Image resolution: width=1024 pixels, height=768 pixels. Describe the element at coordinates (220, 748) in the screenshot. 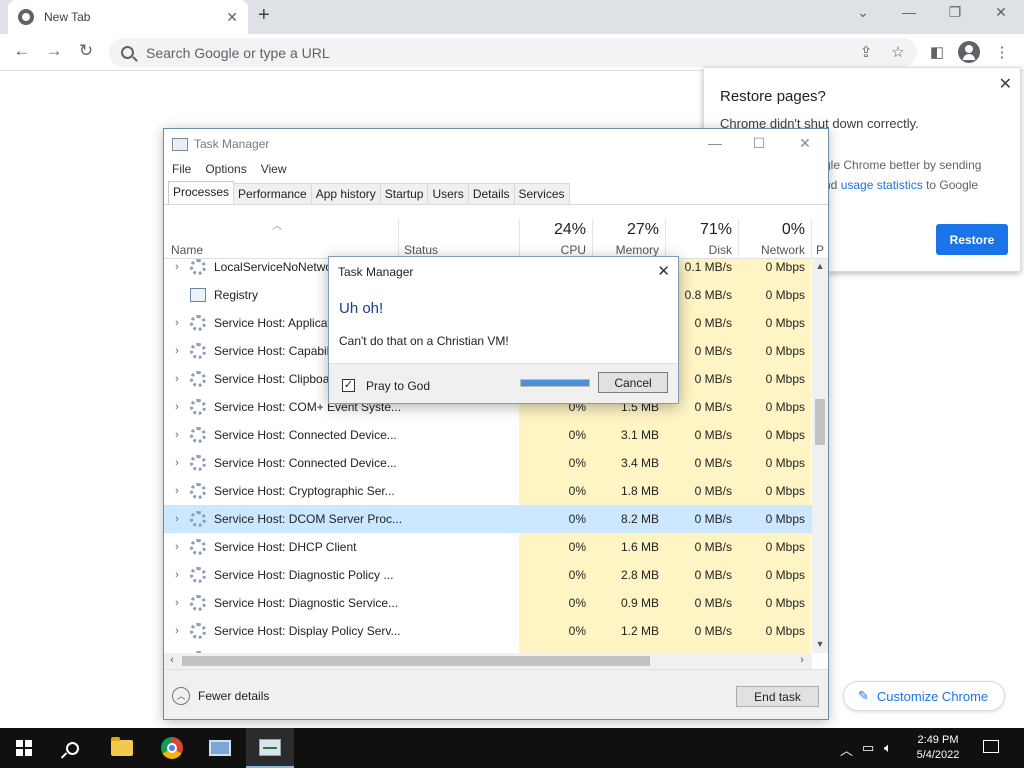

I see `taskbar-this-pc` at that location.